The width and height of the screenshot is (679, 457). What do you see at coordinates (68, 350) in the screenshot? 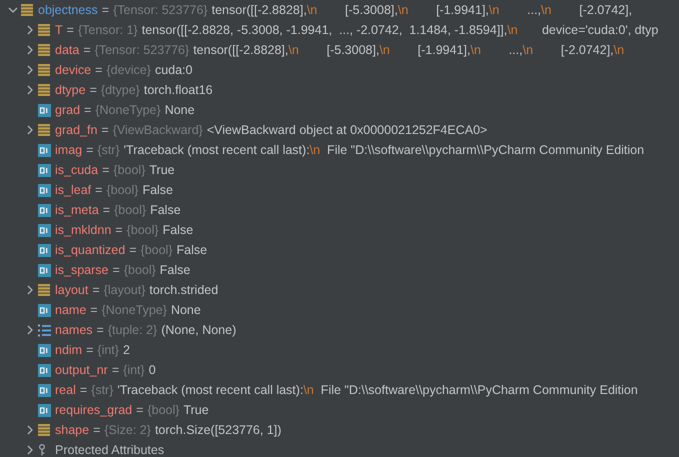
I see `variable-name: ndim` at bounding box center [68, 350].